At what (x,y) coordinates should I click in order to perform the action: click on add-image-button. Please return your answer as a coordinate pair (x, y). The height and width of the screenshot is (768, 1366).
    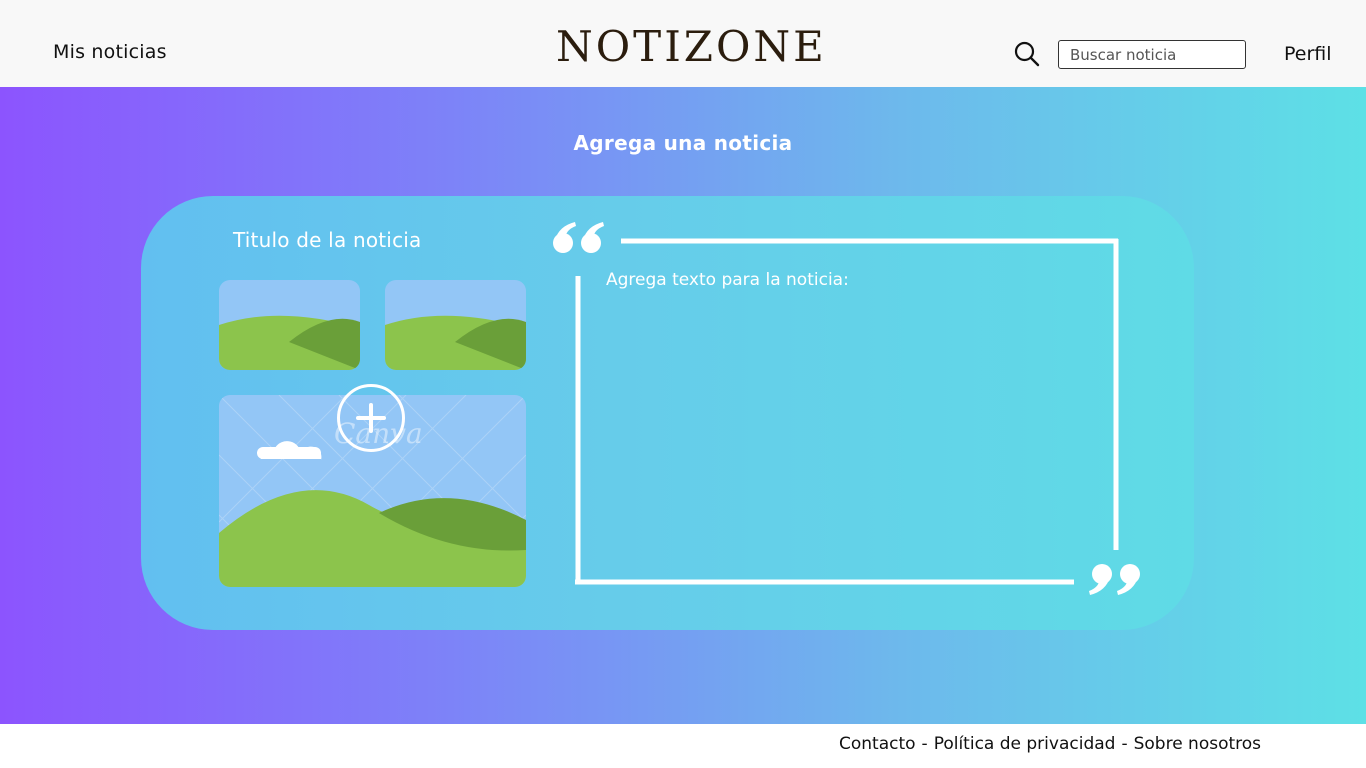
    Looking at the image, I should click on (371, 418).